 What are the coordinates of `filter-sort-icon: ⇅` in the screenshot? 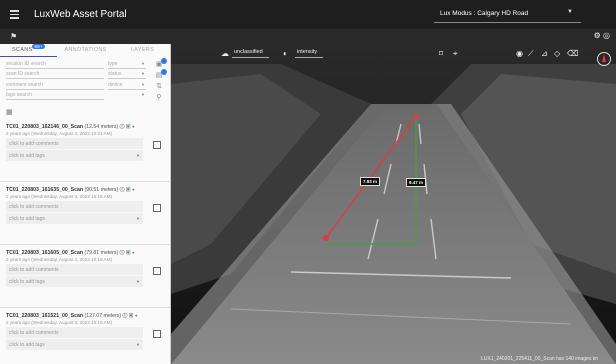 It's located at (159, 87).